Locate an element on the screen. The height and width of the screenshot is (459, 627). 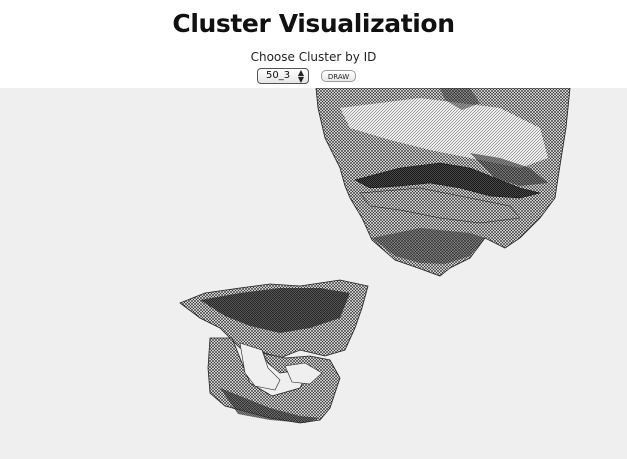
cluster-id-selected-value: 50_3 is located at coordinates (278, 75).